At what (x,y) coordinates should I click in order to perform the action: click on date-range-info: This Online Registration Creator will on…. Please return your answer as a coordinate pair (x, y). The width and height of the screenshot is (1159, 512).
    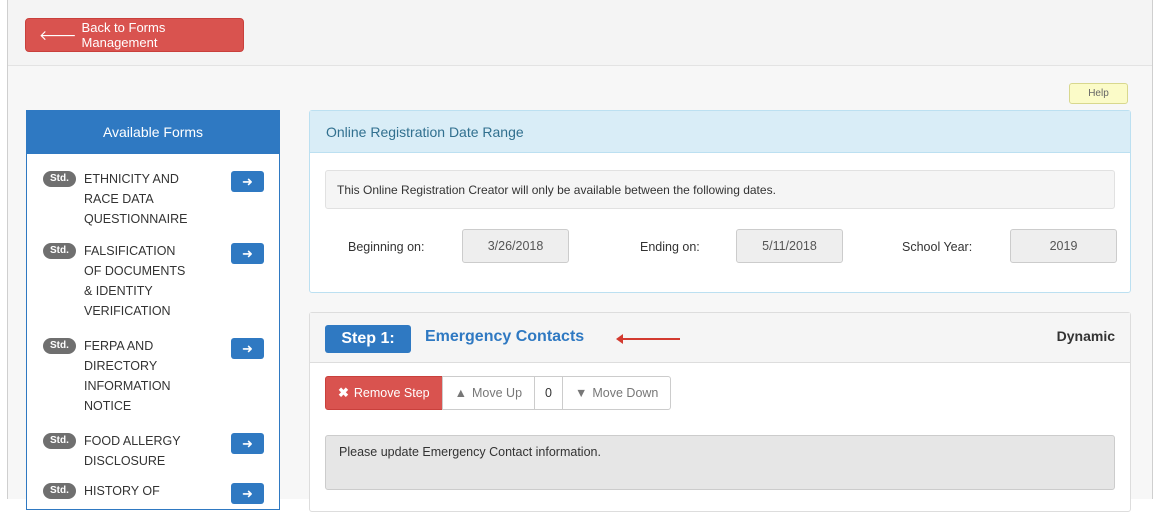
    Looking at the image, I should click on (720, 189).